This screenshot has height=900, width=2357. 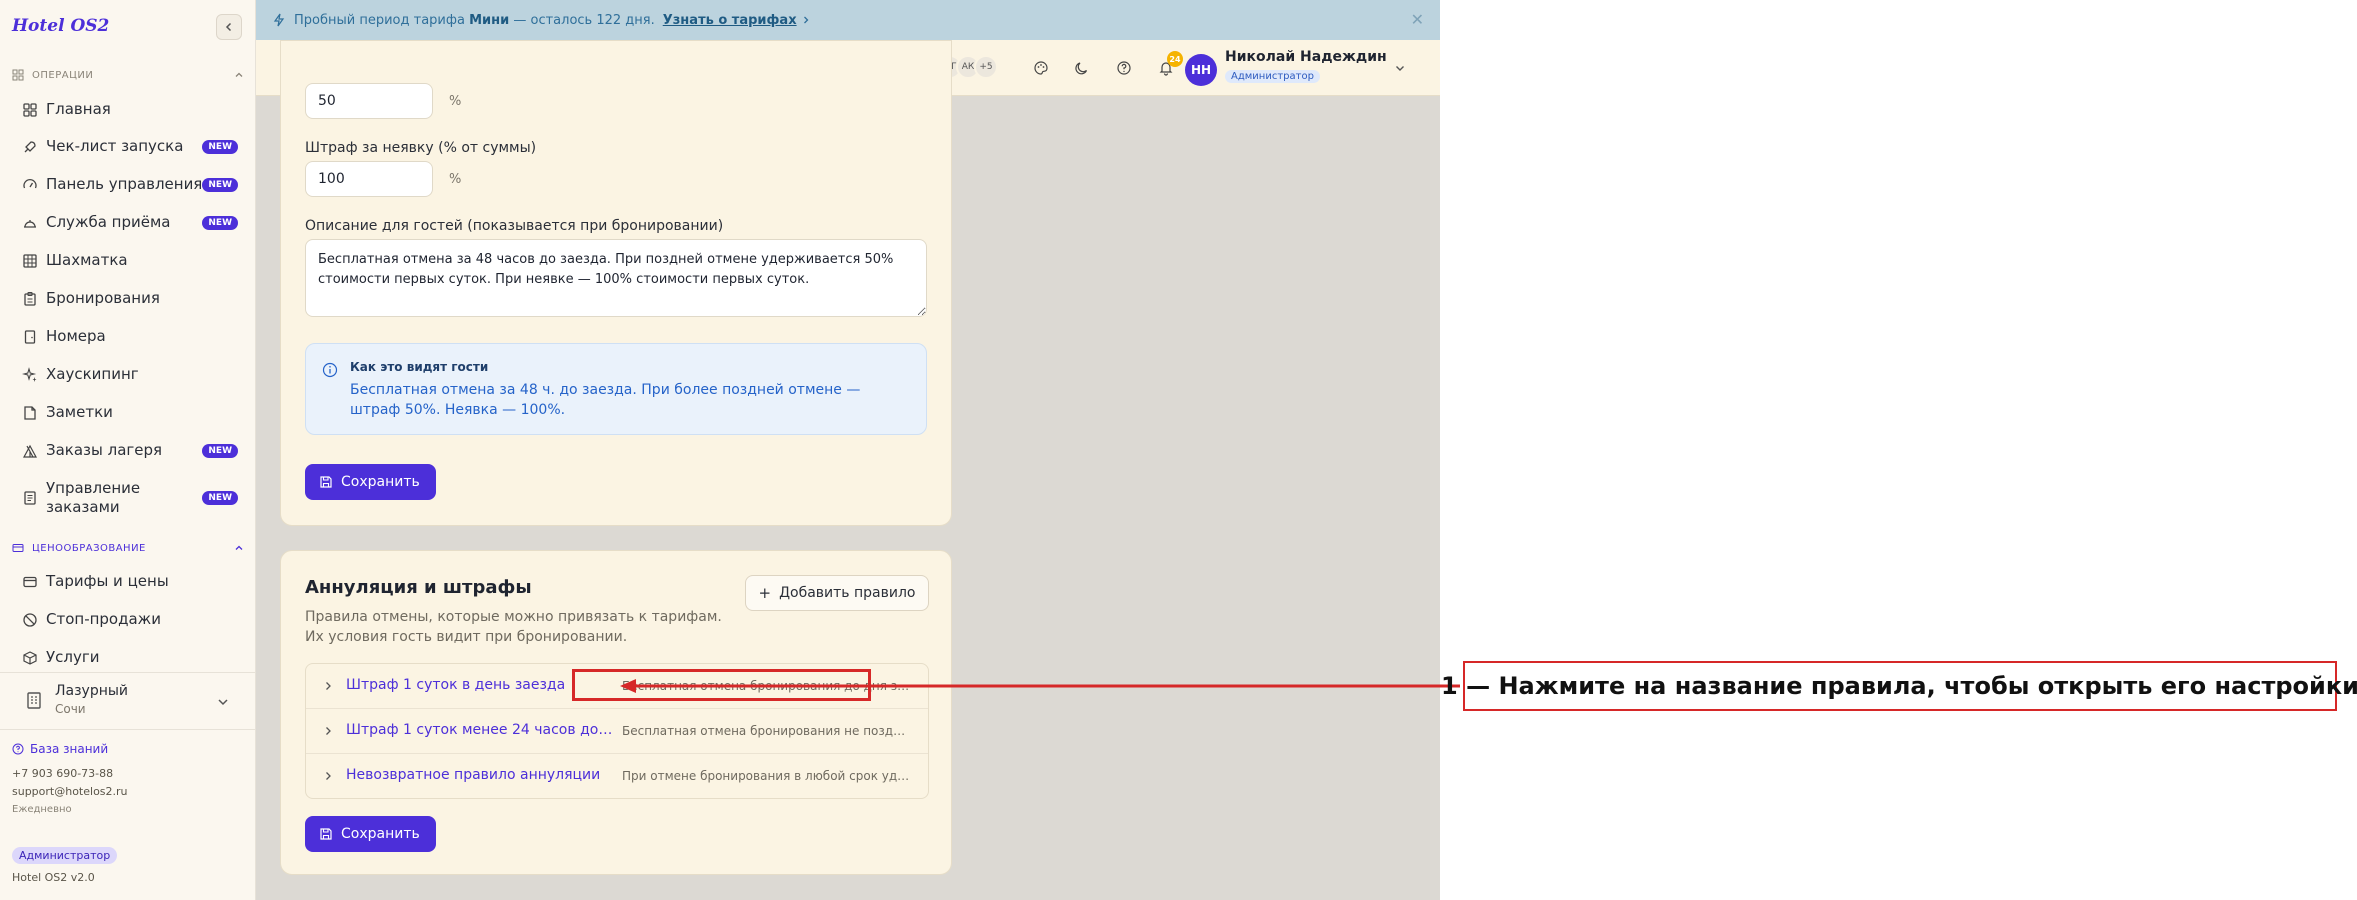 I want to click on close-banner-icon: ✕, so click(x=1417, y=19).